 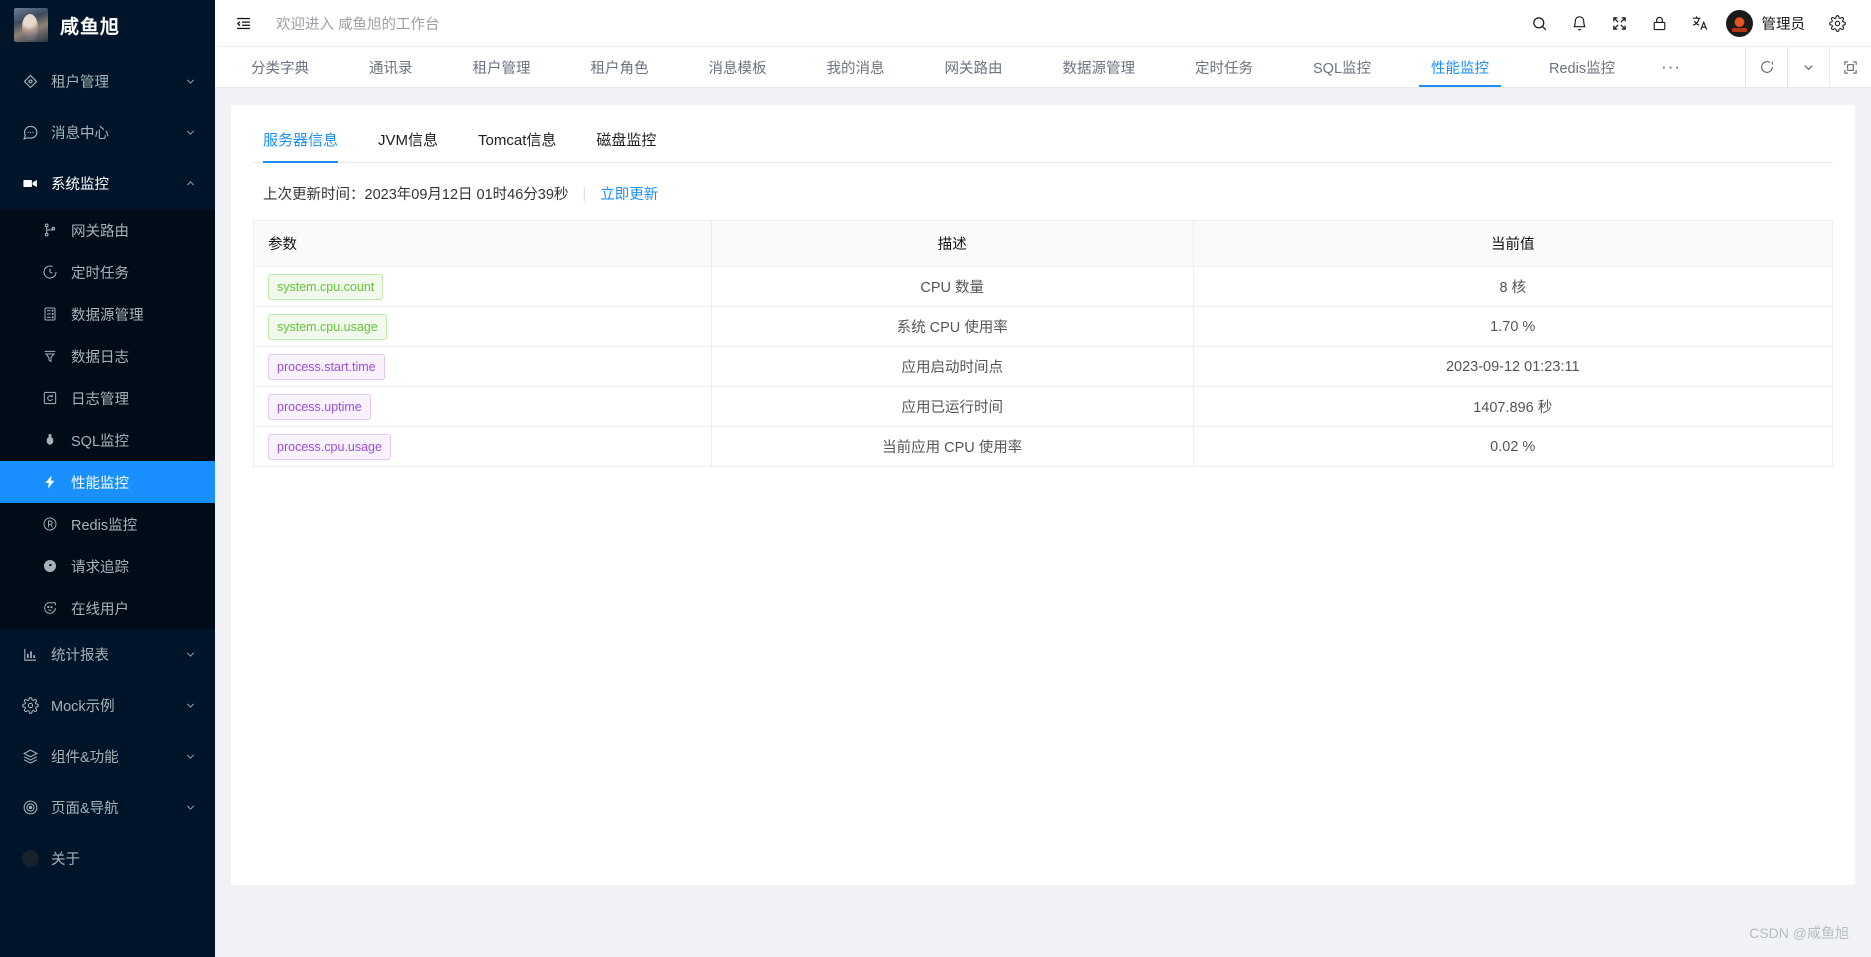 I want to click on user-avatar, so click(x=1739, y=23).